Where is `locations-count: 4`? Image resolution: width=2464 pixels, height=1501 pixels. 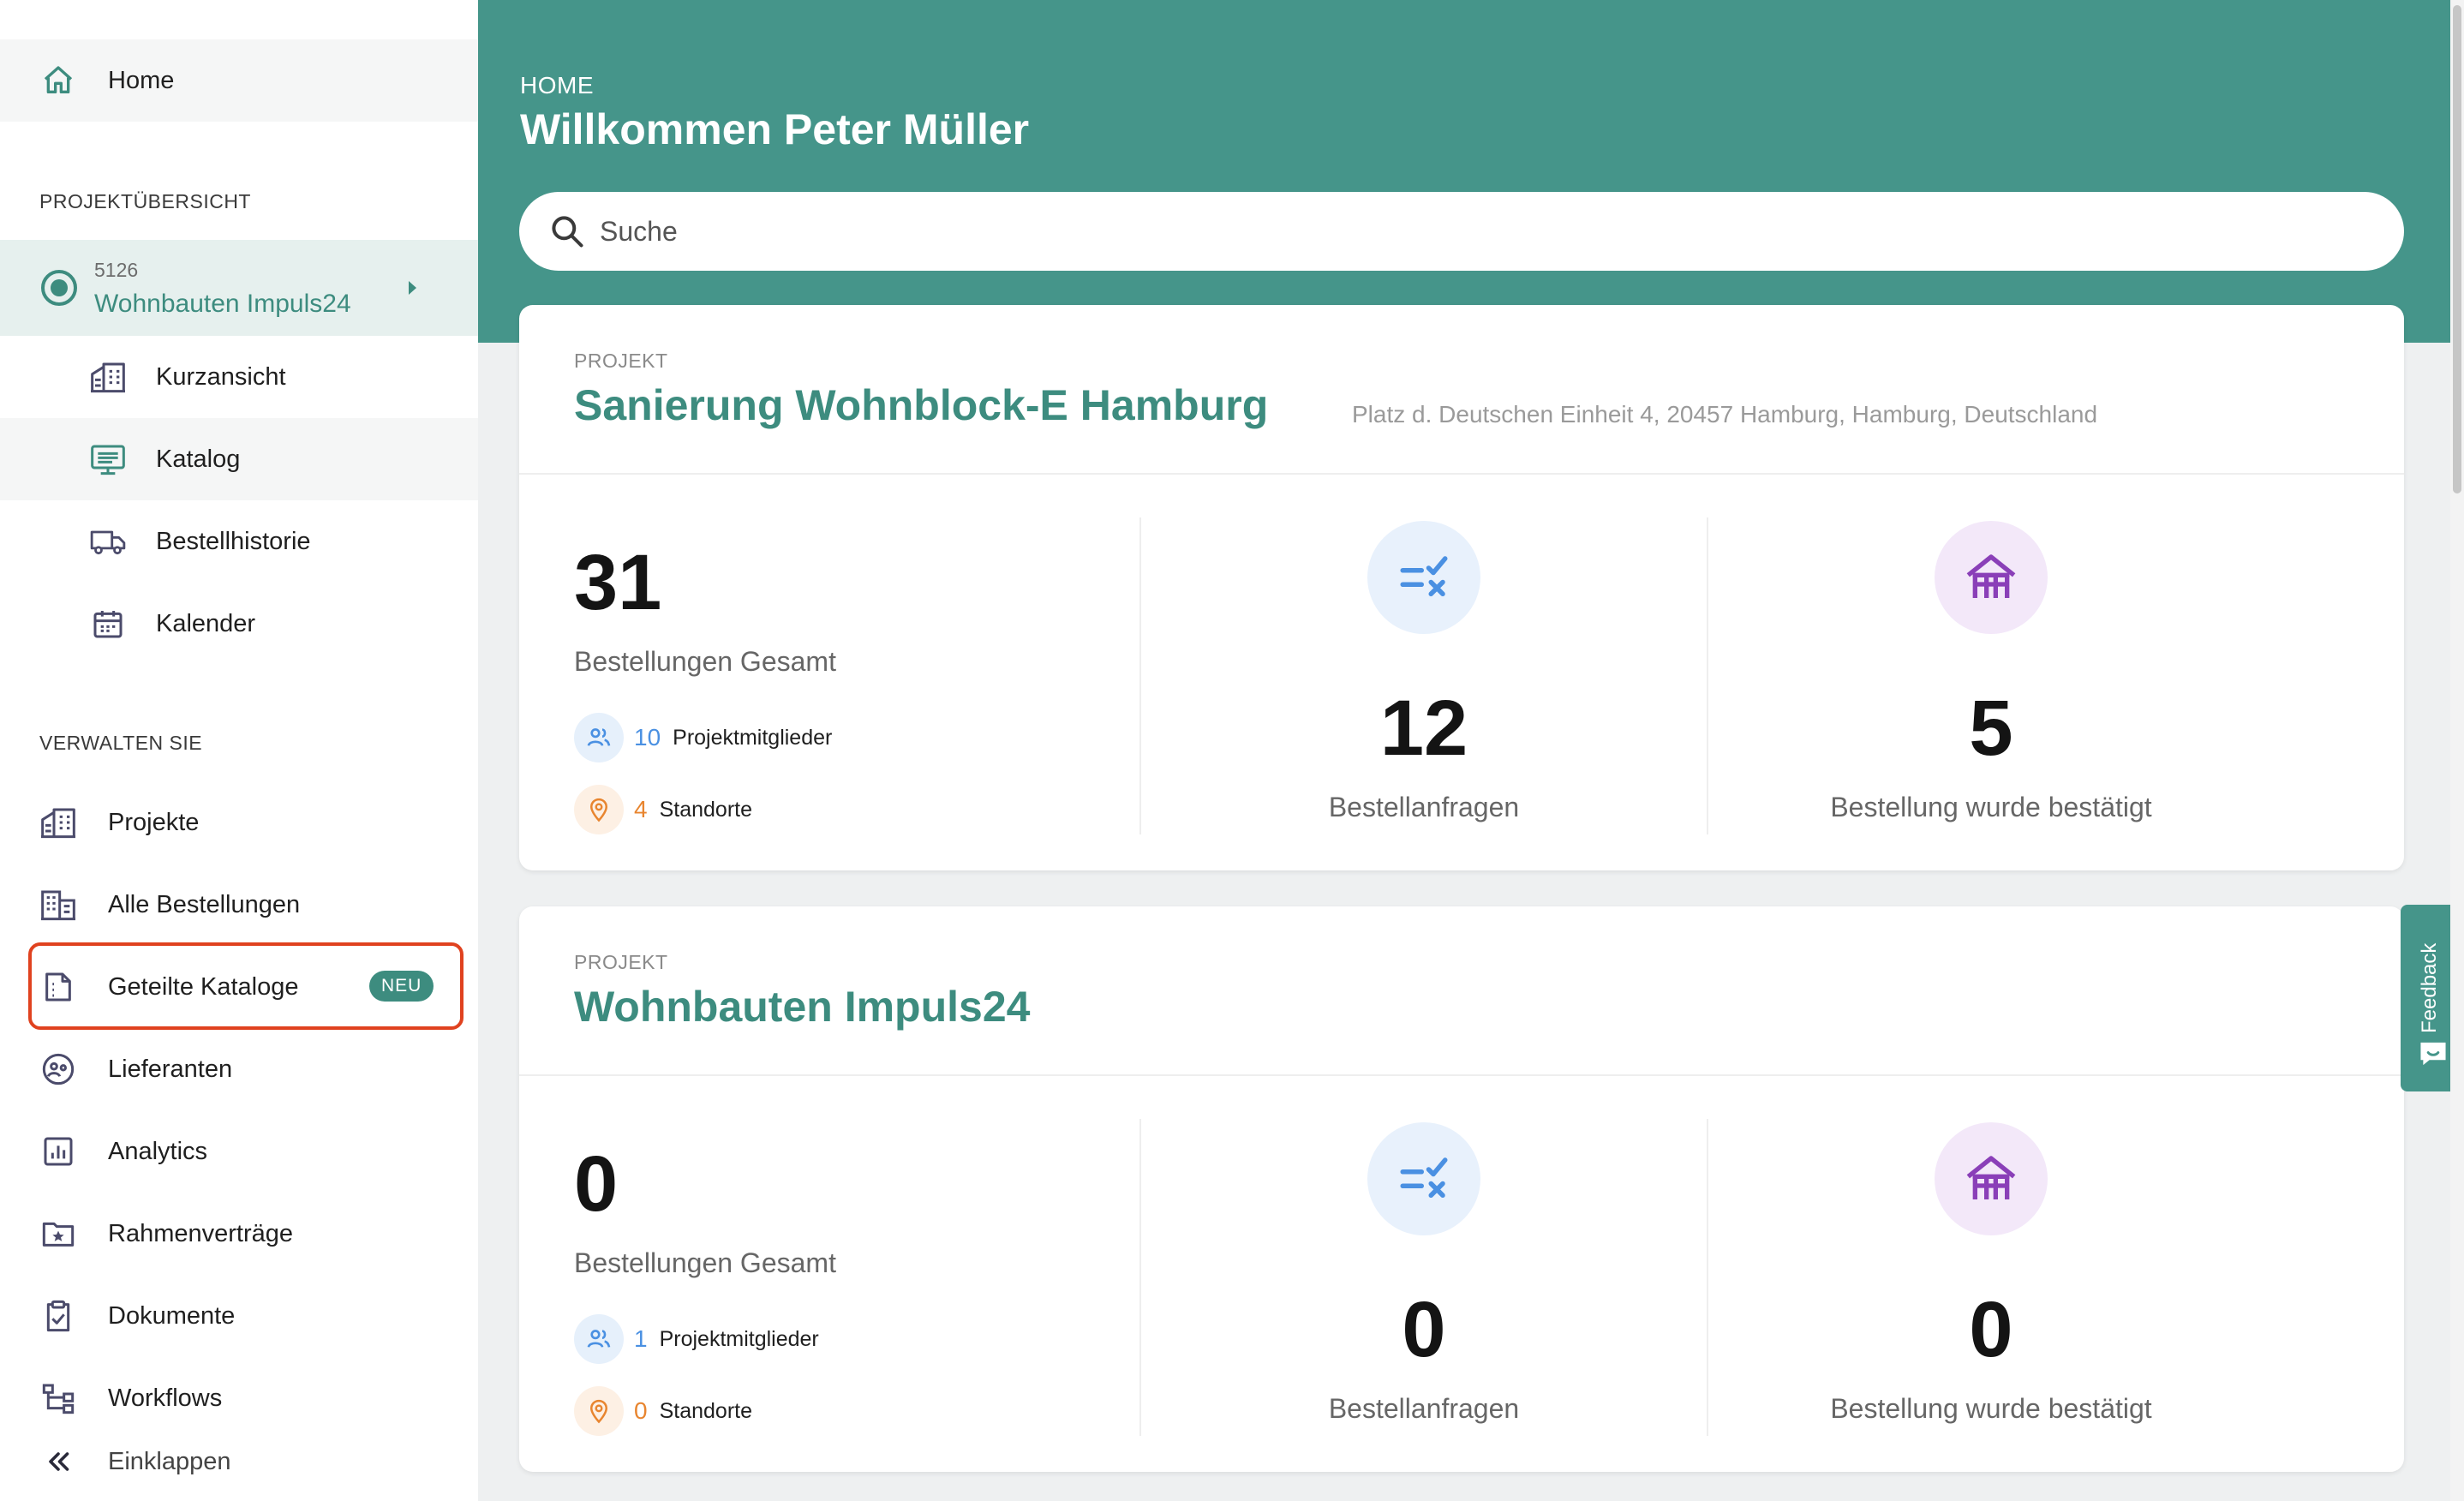
locations-count: 4 is located at coordinates (641, 809).